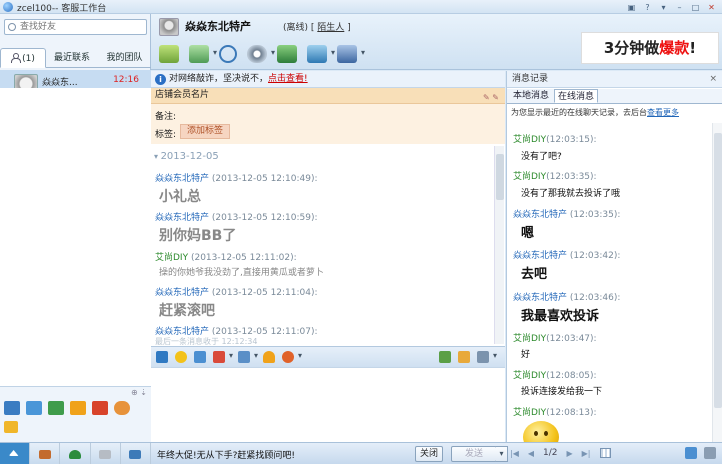 The image size is (722, 464). I want to click on tab-local-messages: 本地消息, so click(531, 96).